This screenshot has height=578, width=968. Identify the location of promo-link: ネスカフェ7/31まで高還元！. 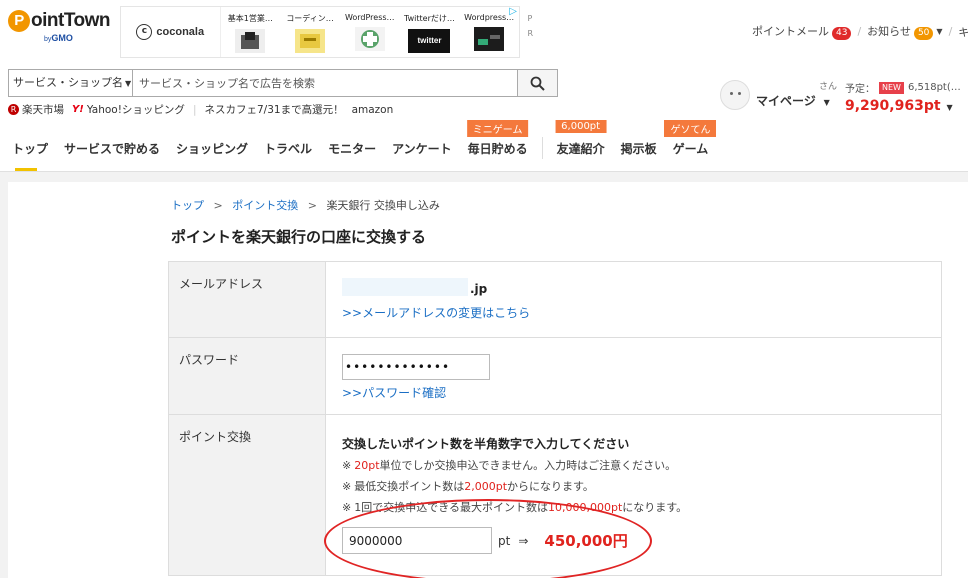
(273, 109).